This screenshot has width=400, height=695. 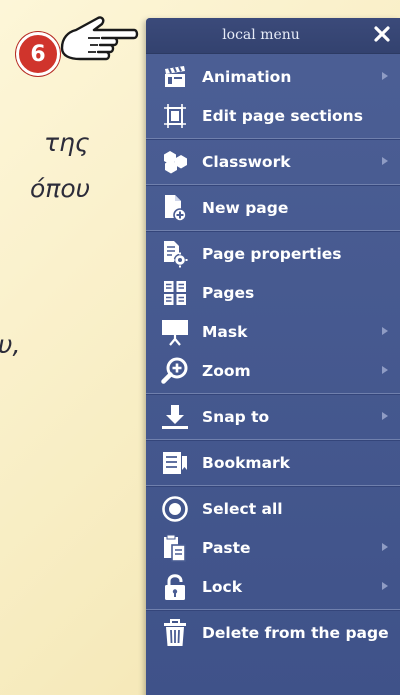 I want to click on menu-title: local menu, so click(x=261, y=35).